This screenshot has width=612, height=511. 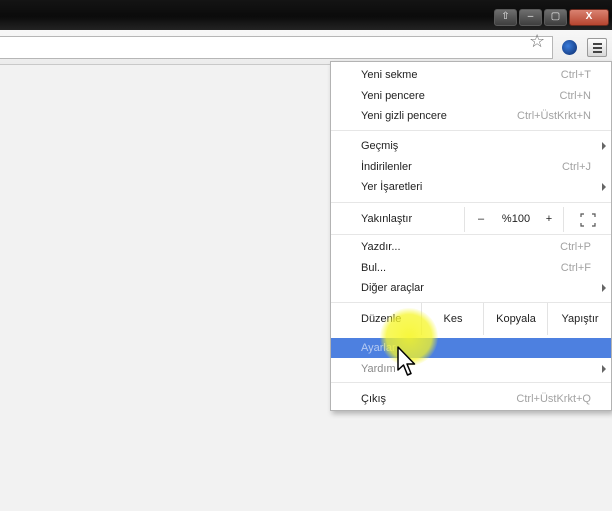 I want to click on browser-toolbar: ☆, so click(x=306, y=47).